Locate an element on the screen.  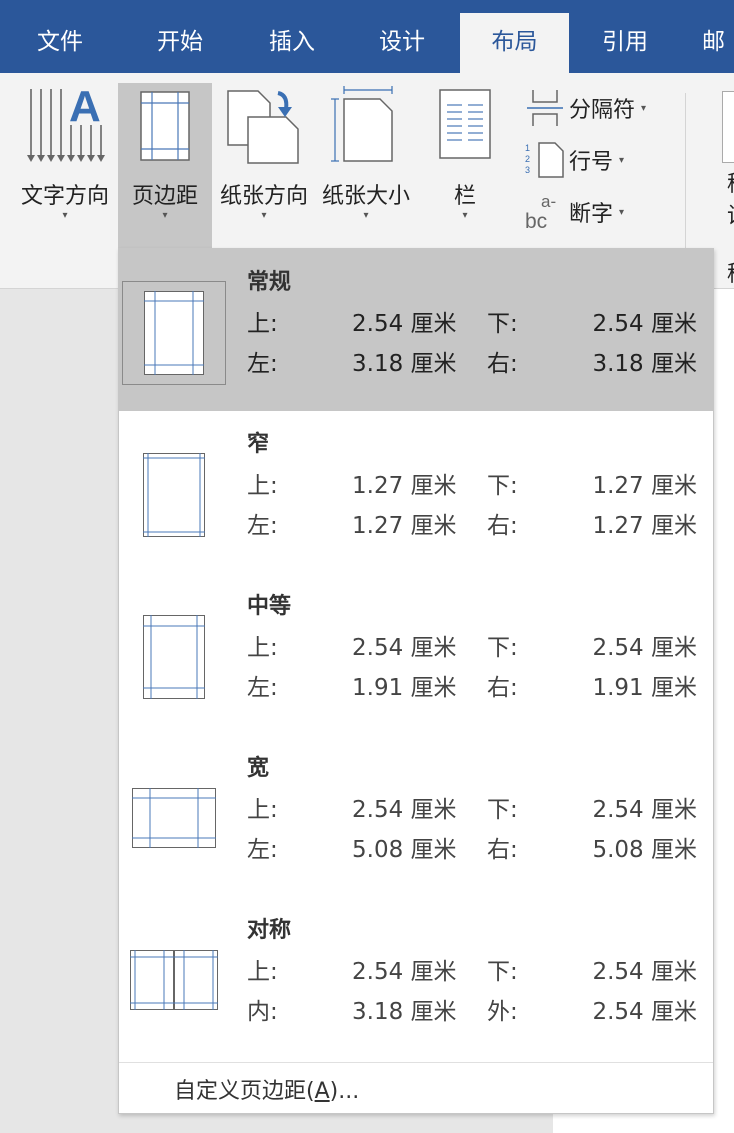
mirrored-margins-thumbnail is located at coordinates (174, 982).